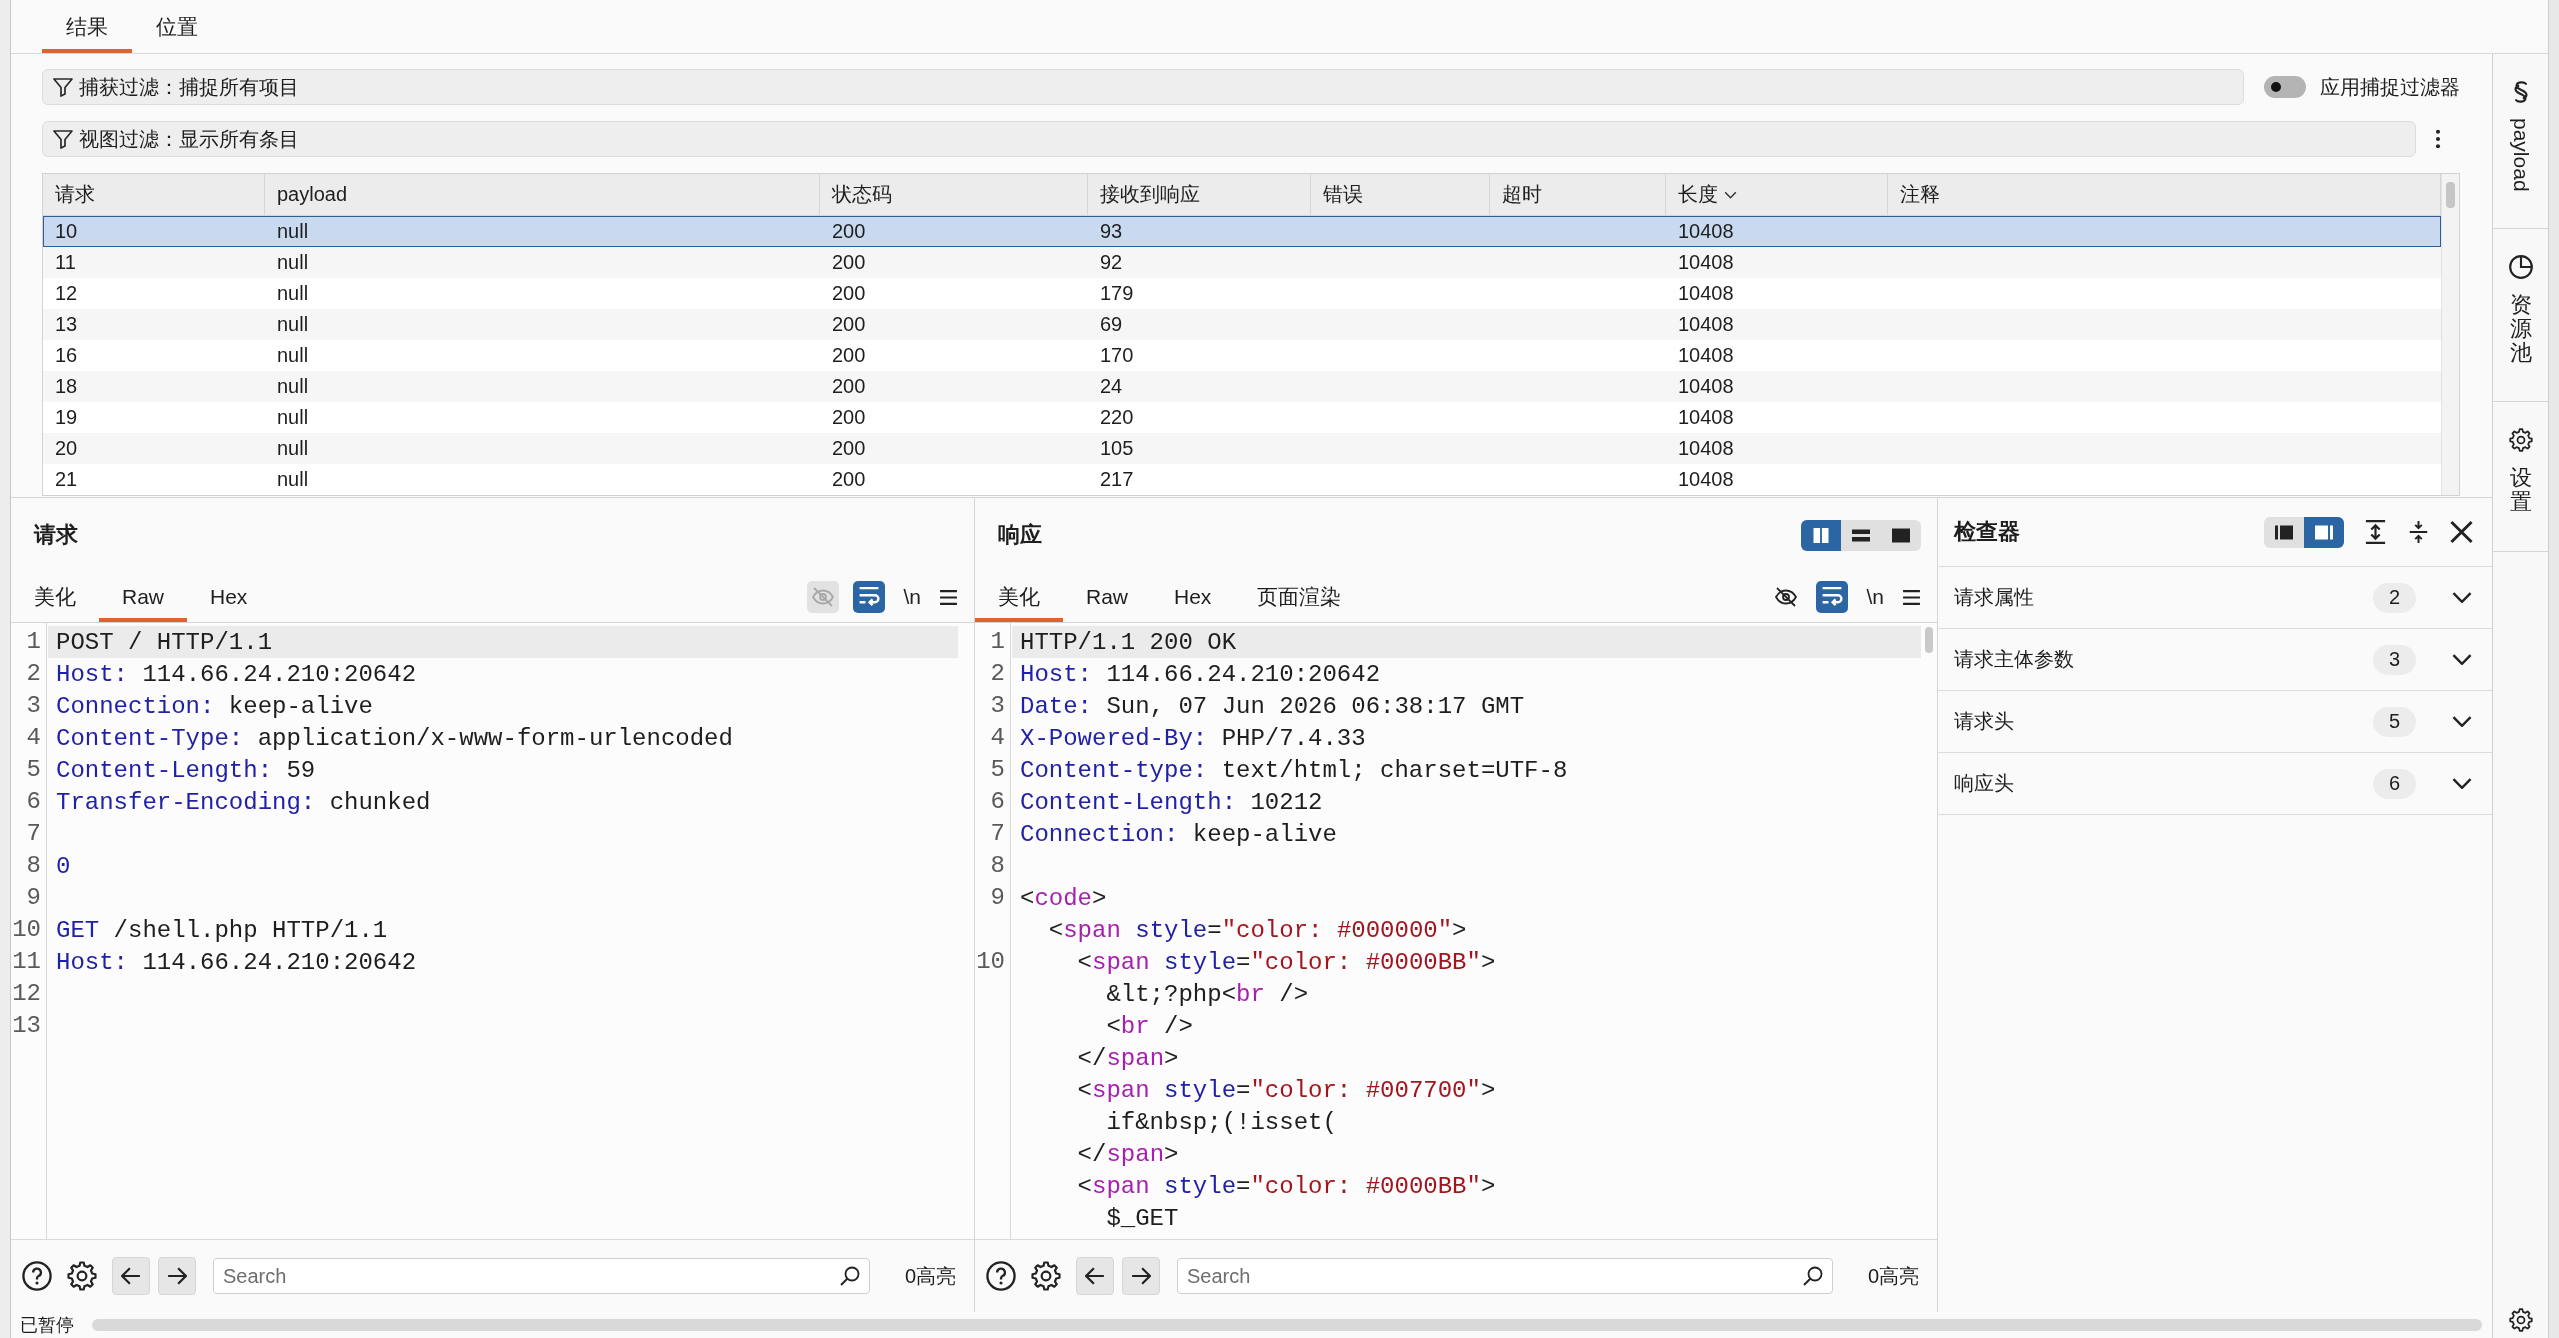 This screenshot has width=2559, height=1338. I want to click on count-badge: 3, so click(2394, 659).